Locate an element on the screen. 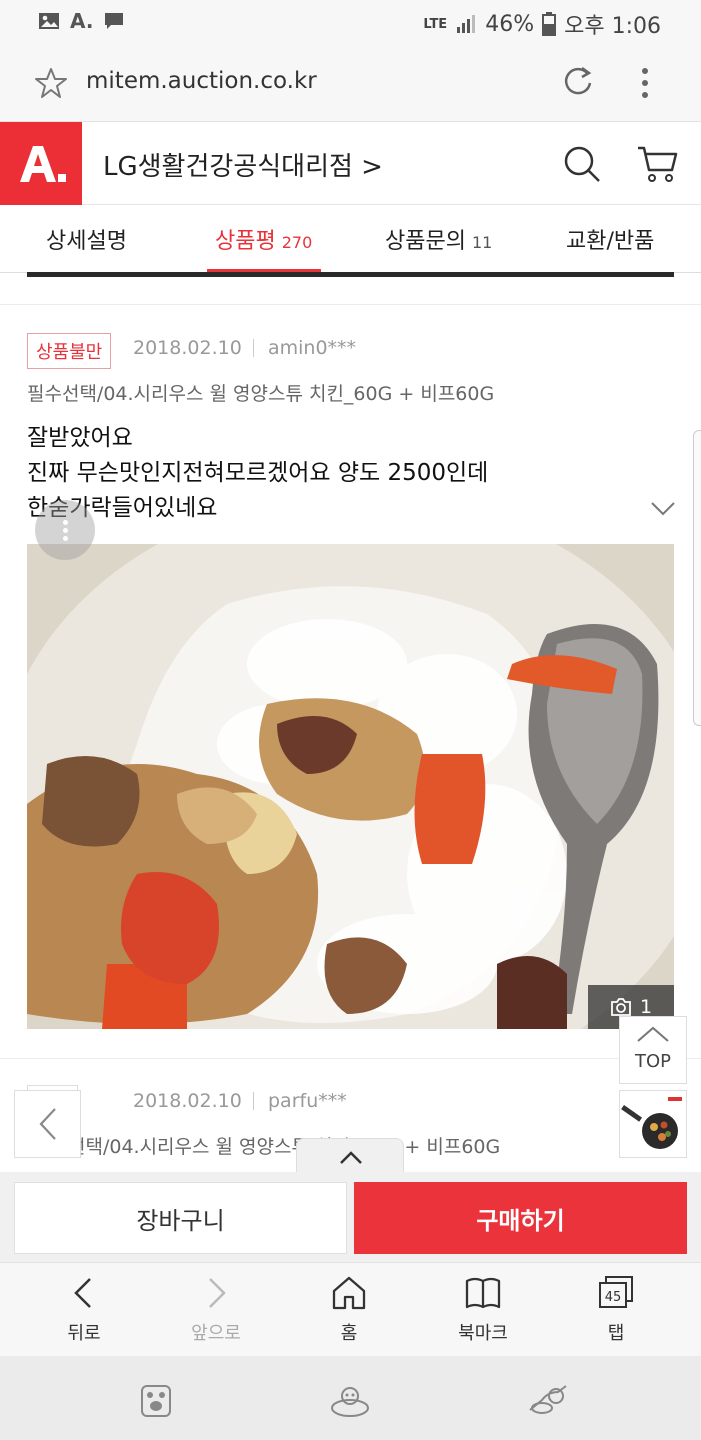  status-bar: A. LTE 46% 오후 1:06 is located at coordinates (350, 22).